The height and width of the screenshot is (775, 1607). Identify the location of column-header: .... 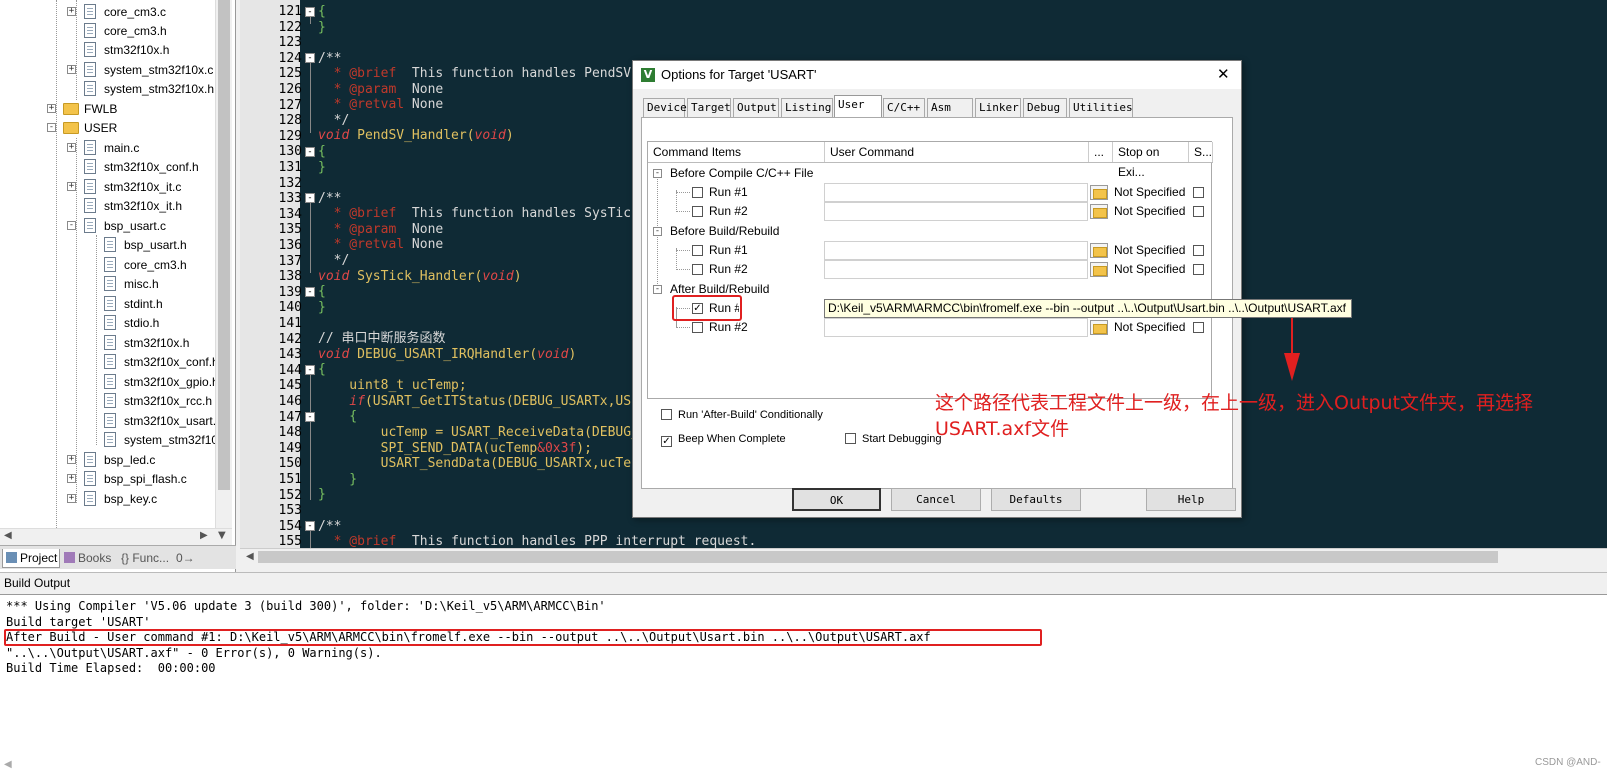
(1101, 152).